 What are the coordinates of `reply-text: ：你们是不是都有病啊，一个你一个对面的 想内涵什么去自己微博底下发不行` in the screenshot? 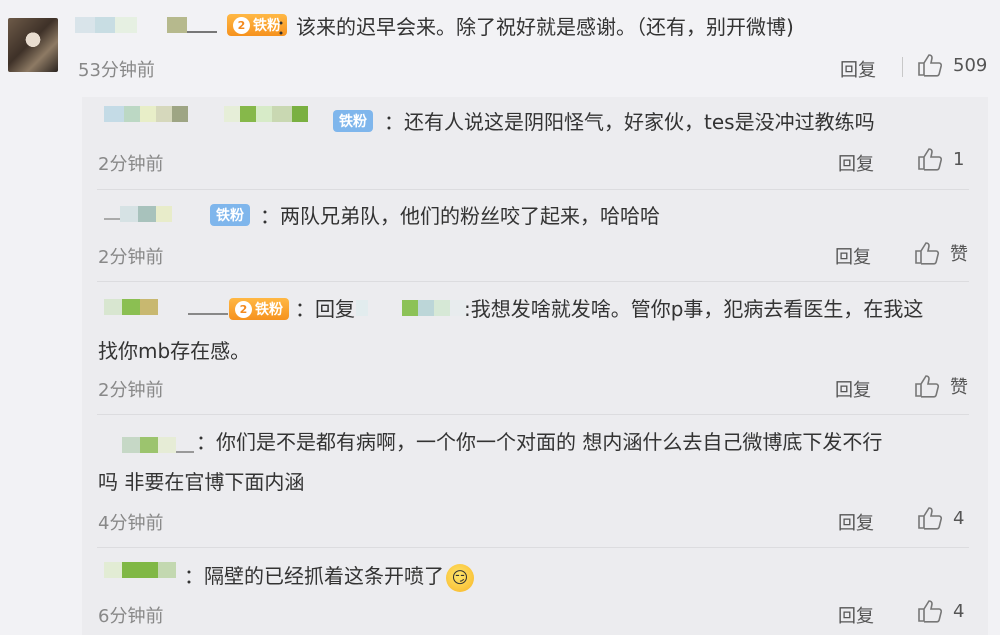 It's located at (539, 442).